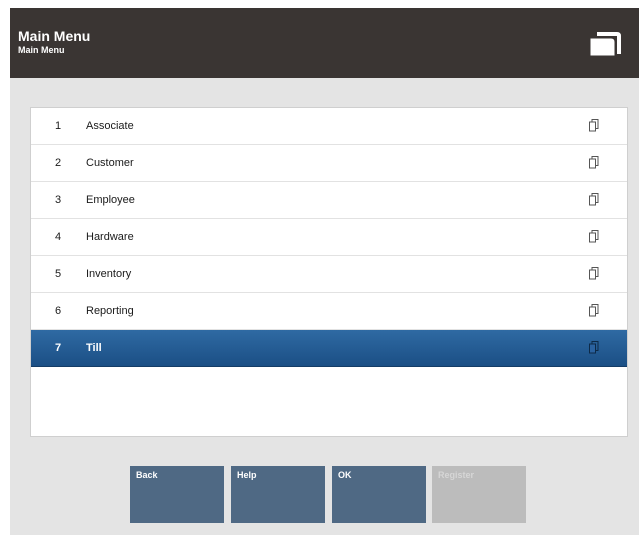  What do you see at coordinates (110, 126) in the screenshot?
I see `menu-item-label: Associate` at bounding box center [110, 126].